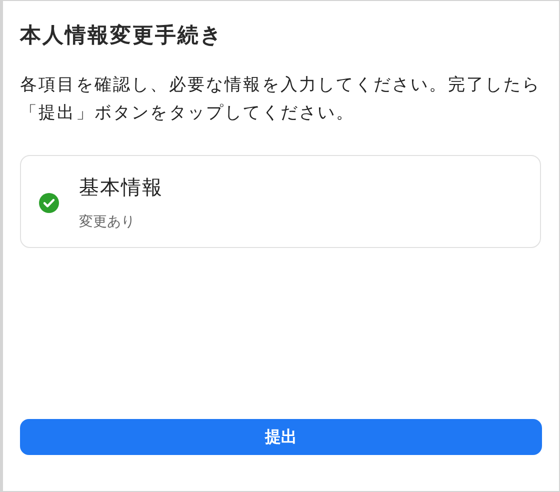 The width and height of the screenshot is (560, 492). Describe the element at coordinates (281, 99) in the screenshot. I see `instructions-text: 各項目を確認し、必要な情報を入力してください。完了したら「提出」ボタンをタップしてください。` at that location.